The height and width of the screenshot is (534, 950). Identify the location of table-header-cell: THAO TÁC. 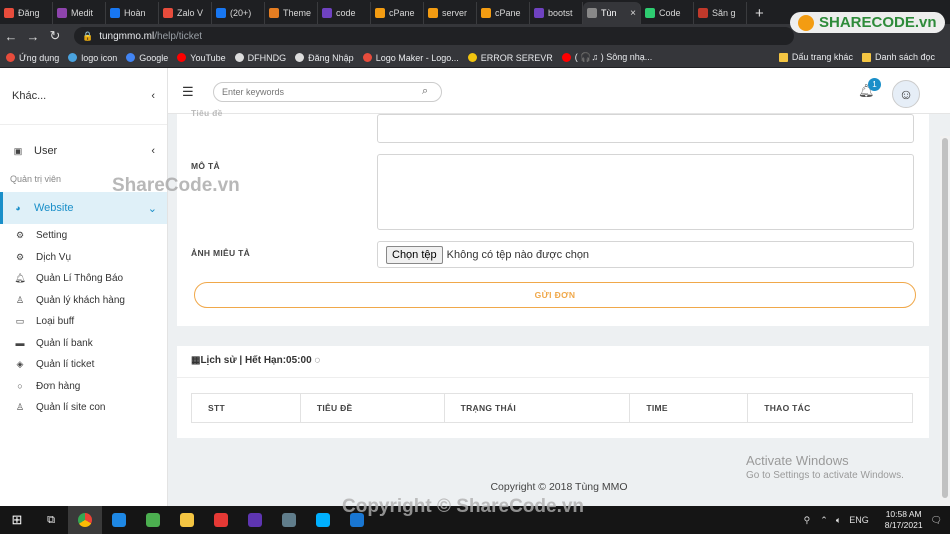
(830, 408).